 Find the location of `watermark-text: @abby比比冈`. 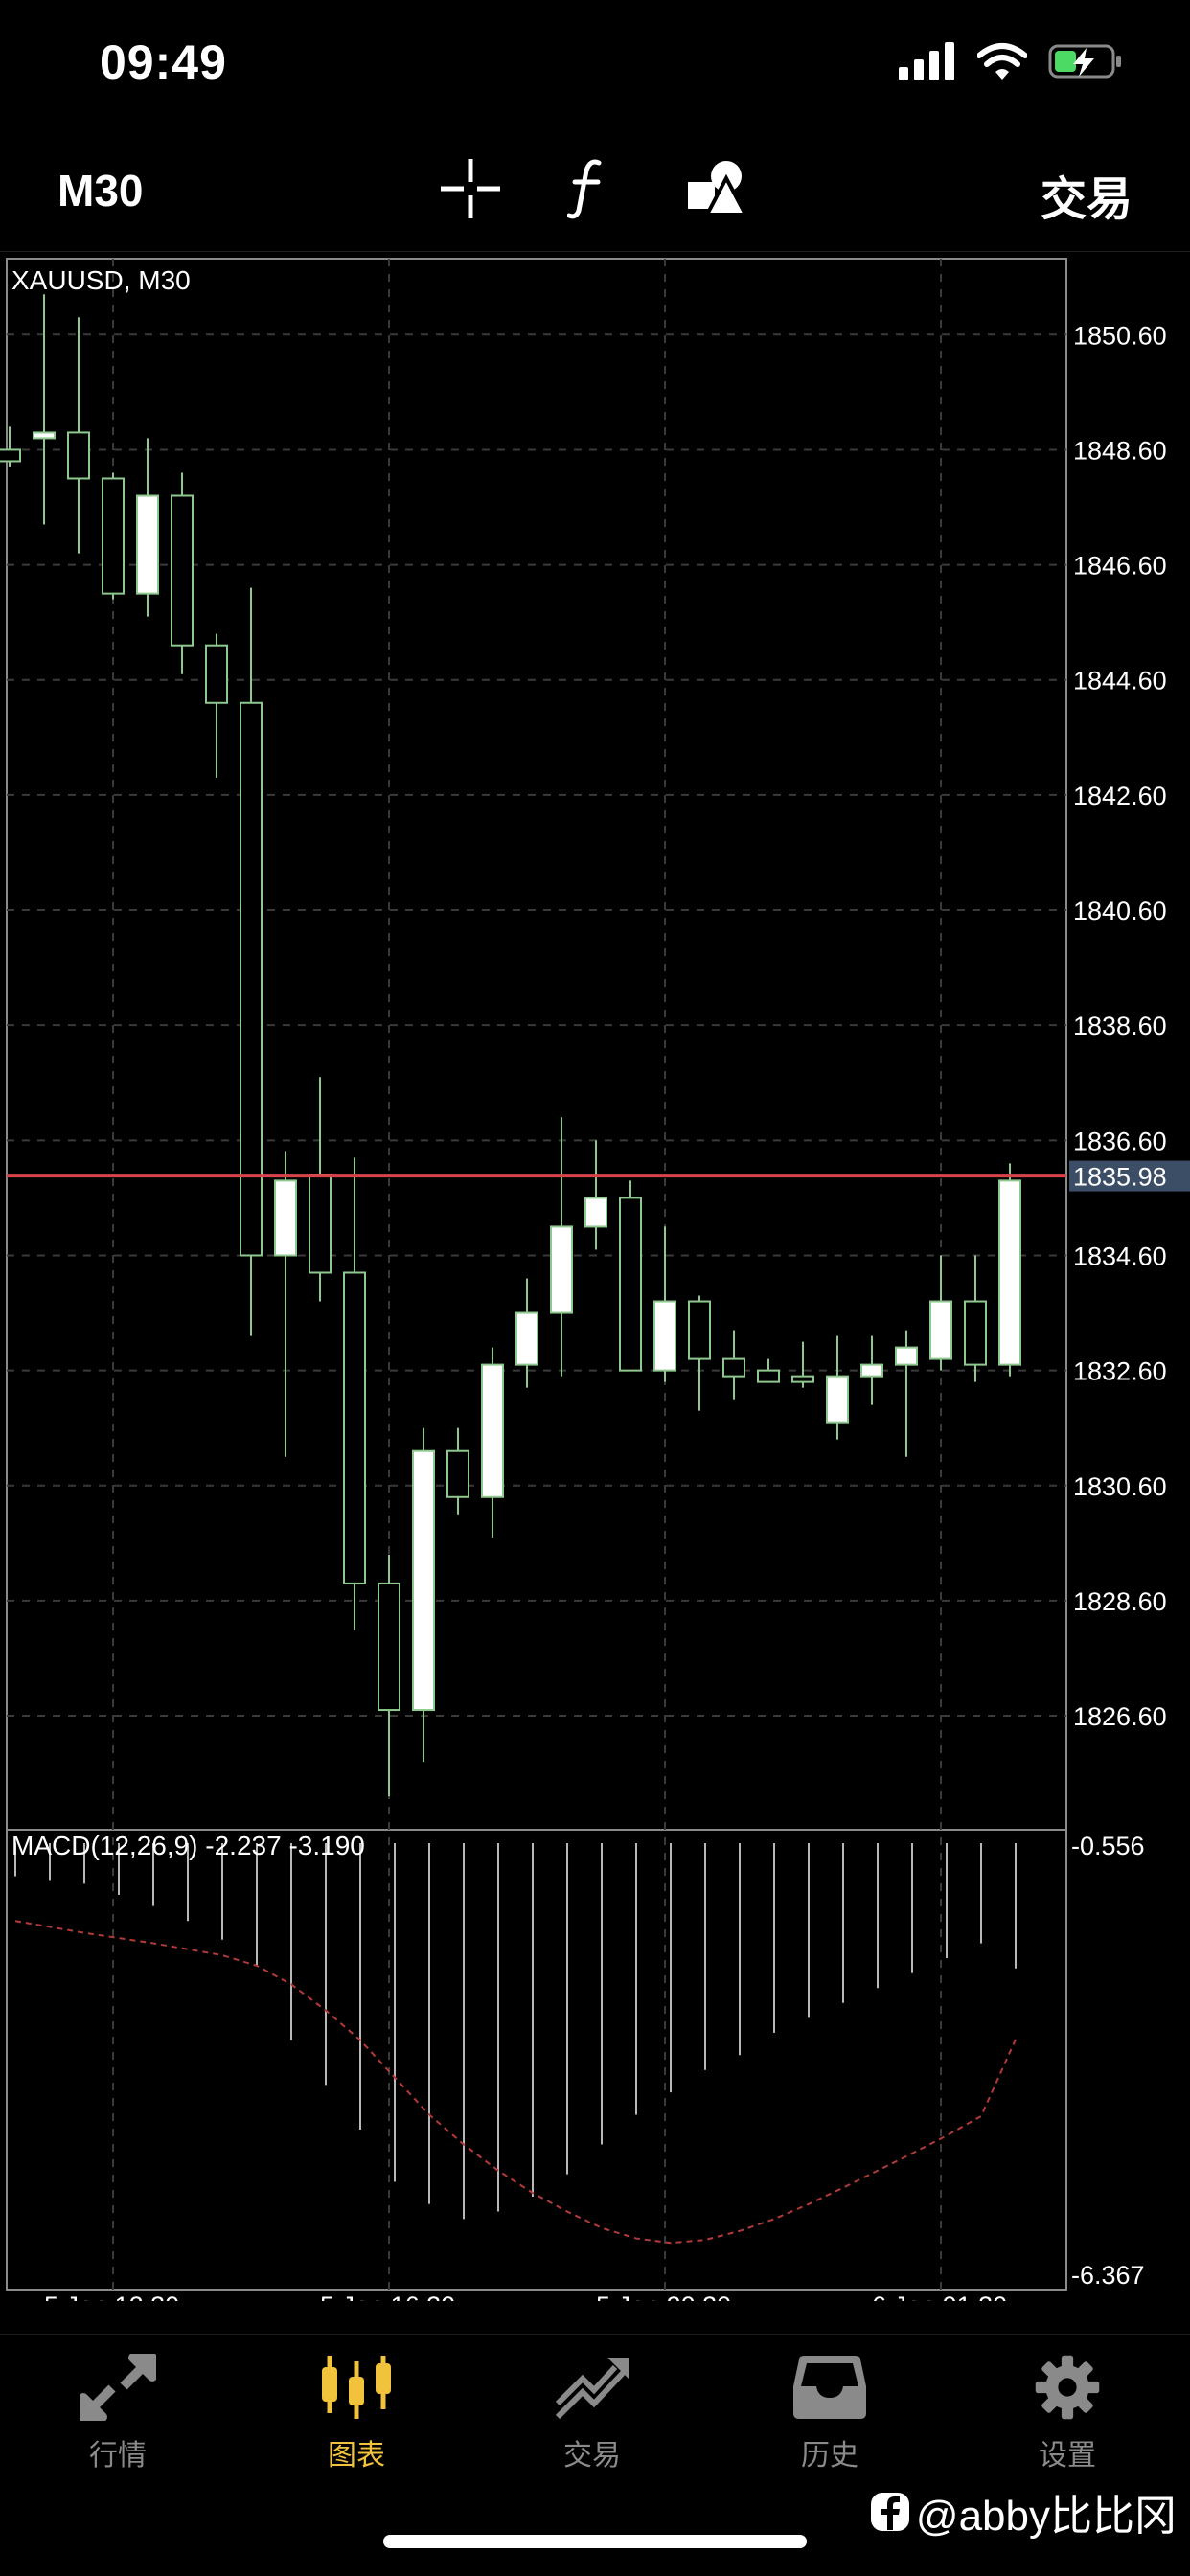

watermark-text: @abby比比冈 is located at coordinates (1046, 2516).